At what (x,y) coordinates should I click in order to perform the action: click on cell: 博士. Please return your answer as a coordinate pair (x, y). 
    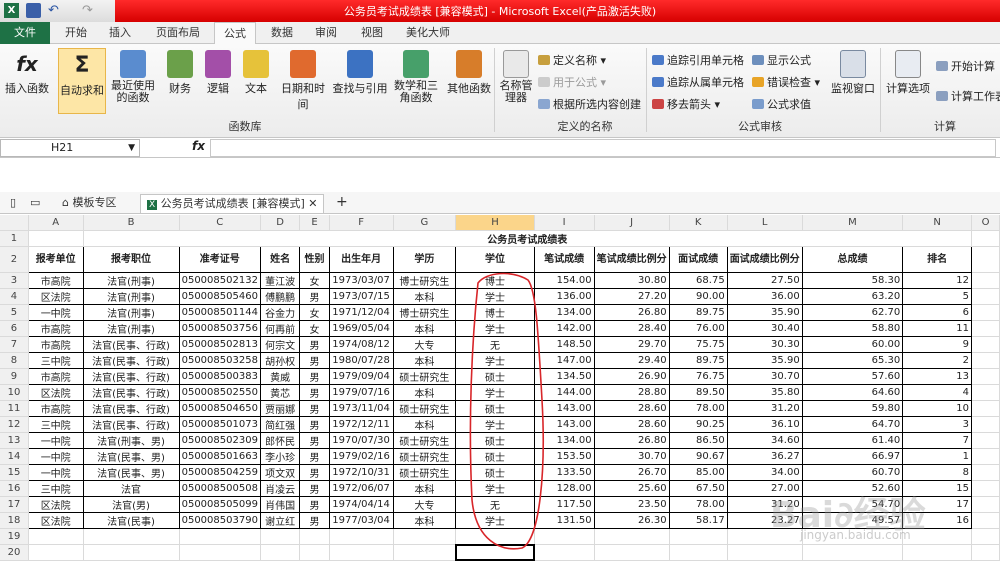
    Looking at the image, I should click on (495, 281).